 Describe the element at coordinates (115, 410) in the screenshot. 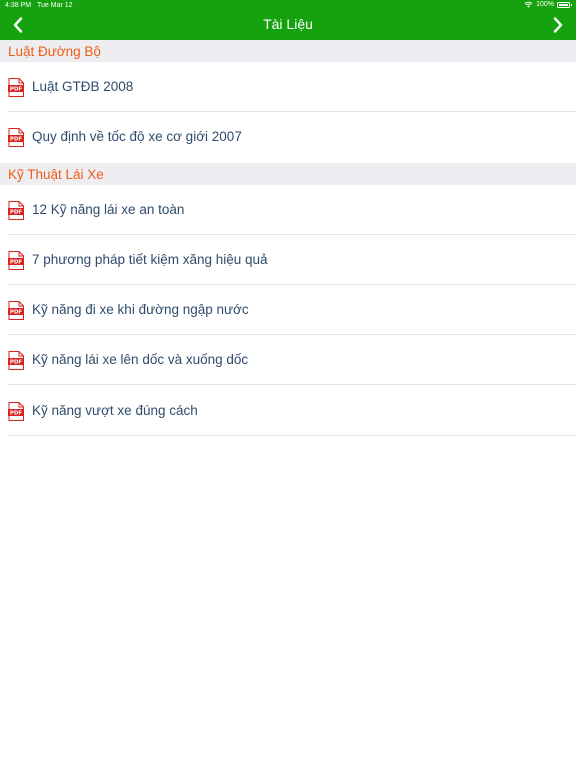

I see `list-item-label: Kỹ năng vượt xe đúng cách` at that location.